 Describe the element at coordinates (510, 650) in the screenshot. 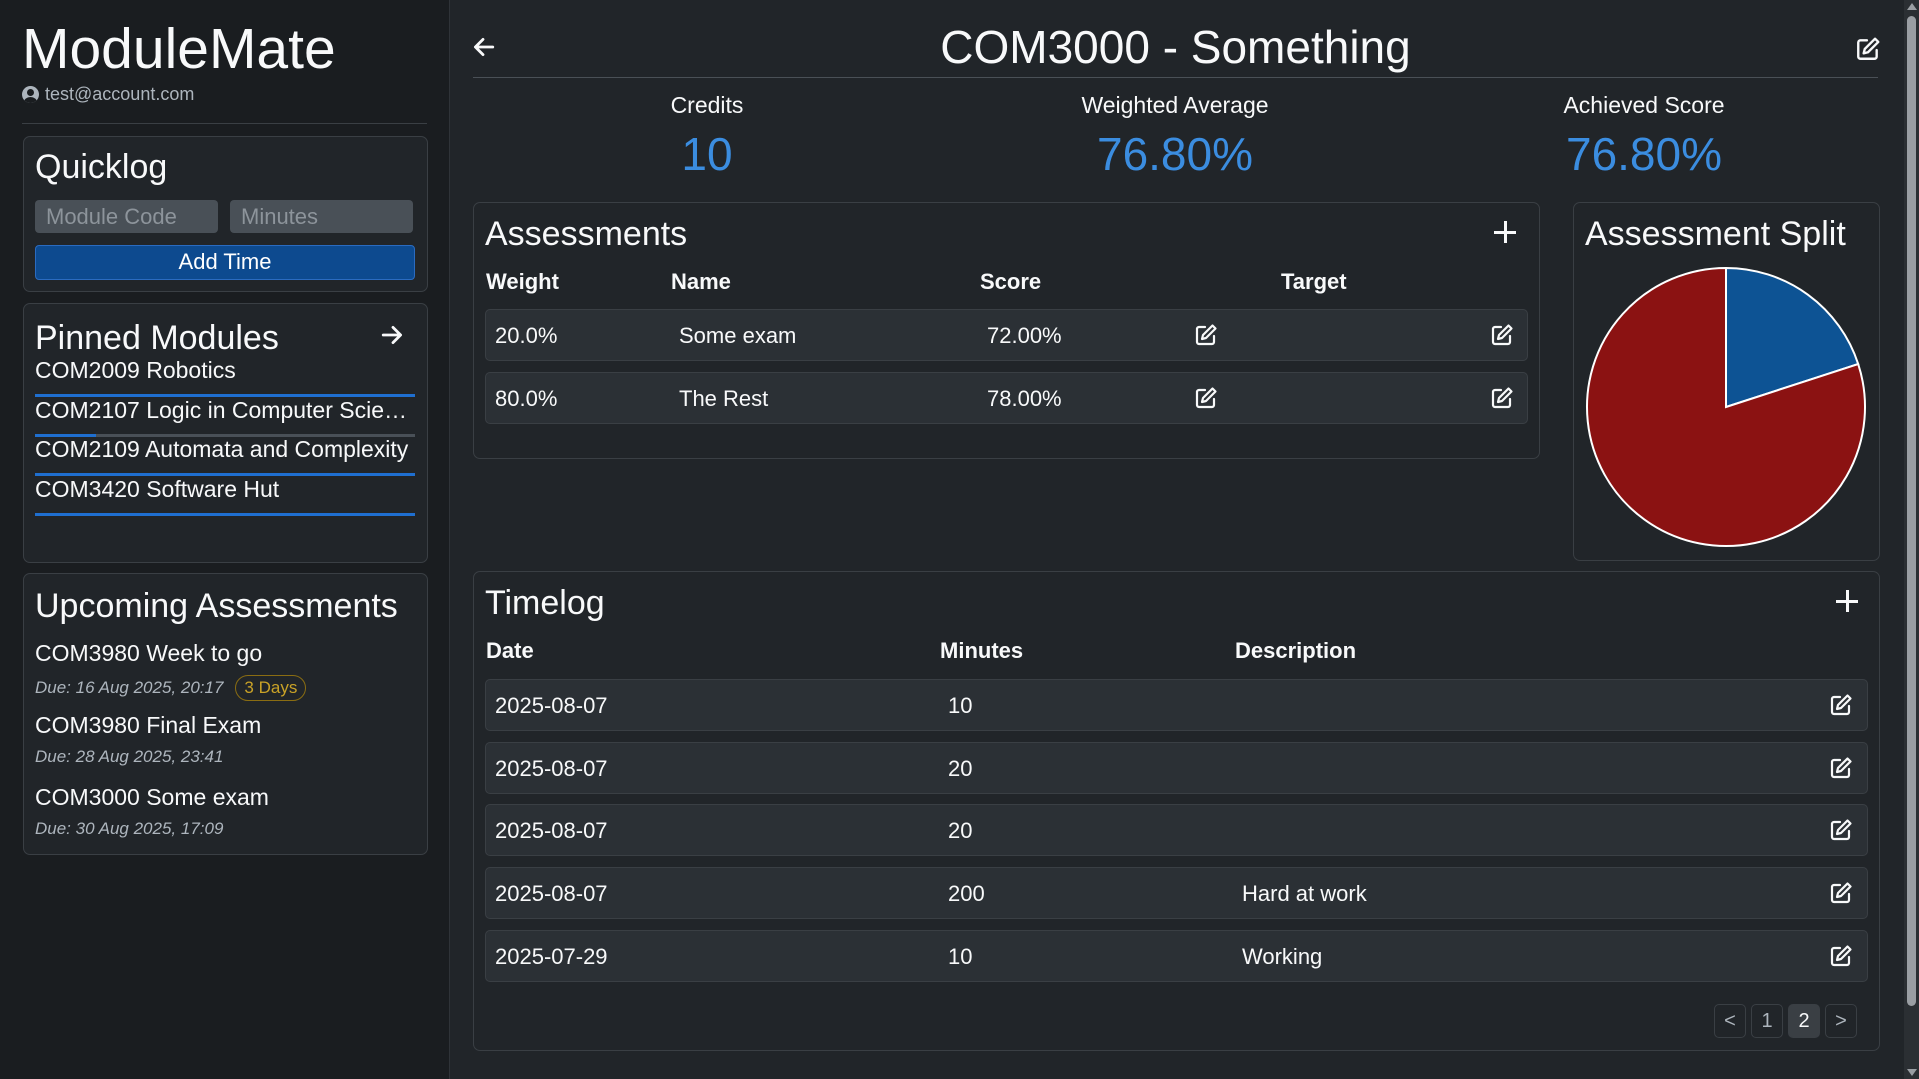

I see `column-header-date: Date` at that location.